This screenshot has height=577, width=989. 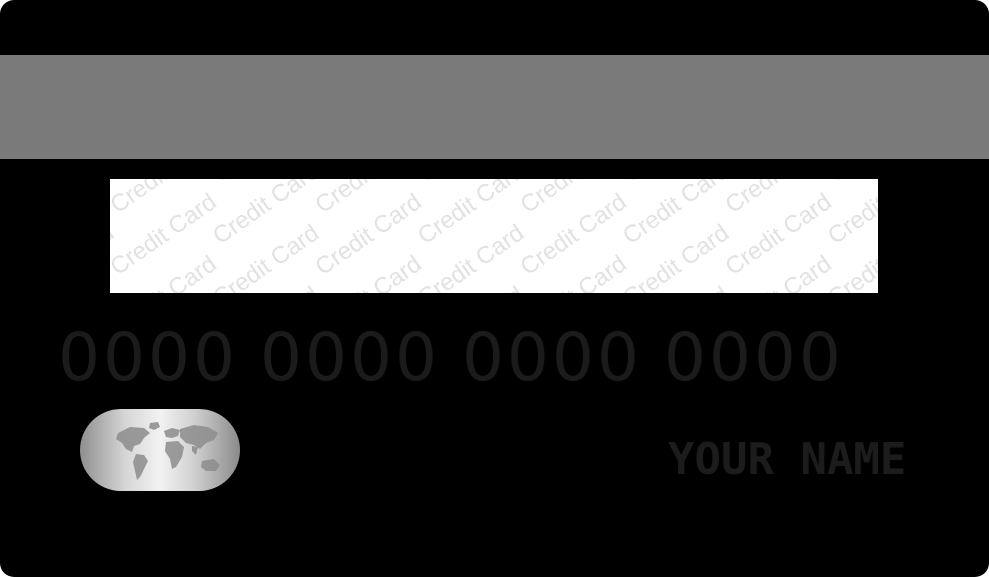 What do you see at coordinates (753, 357) in the screenshot?
I see `card-number-group-4: 0000` at bounding box center [753, 357].